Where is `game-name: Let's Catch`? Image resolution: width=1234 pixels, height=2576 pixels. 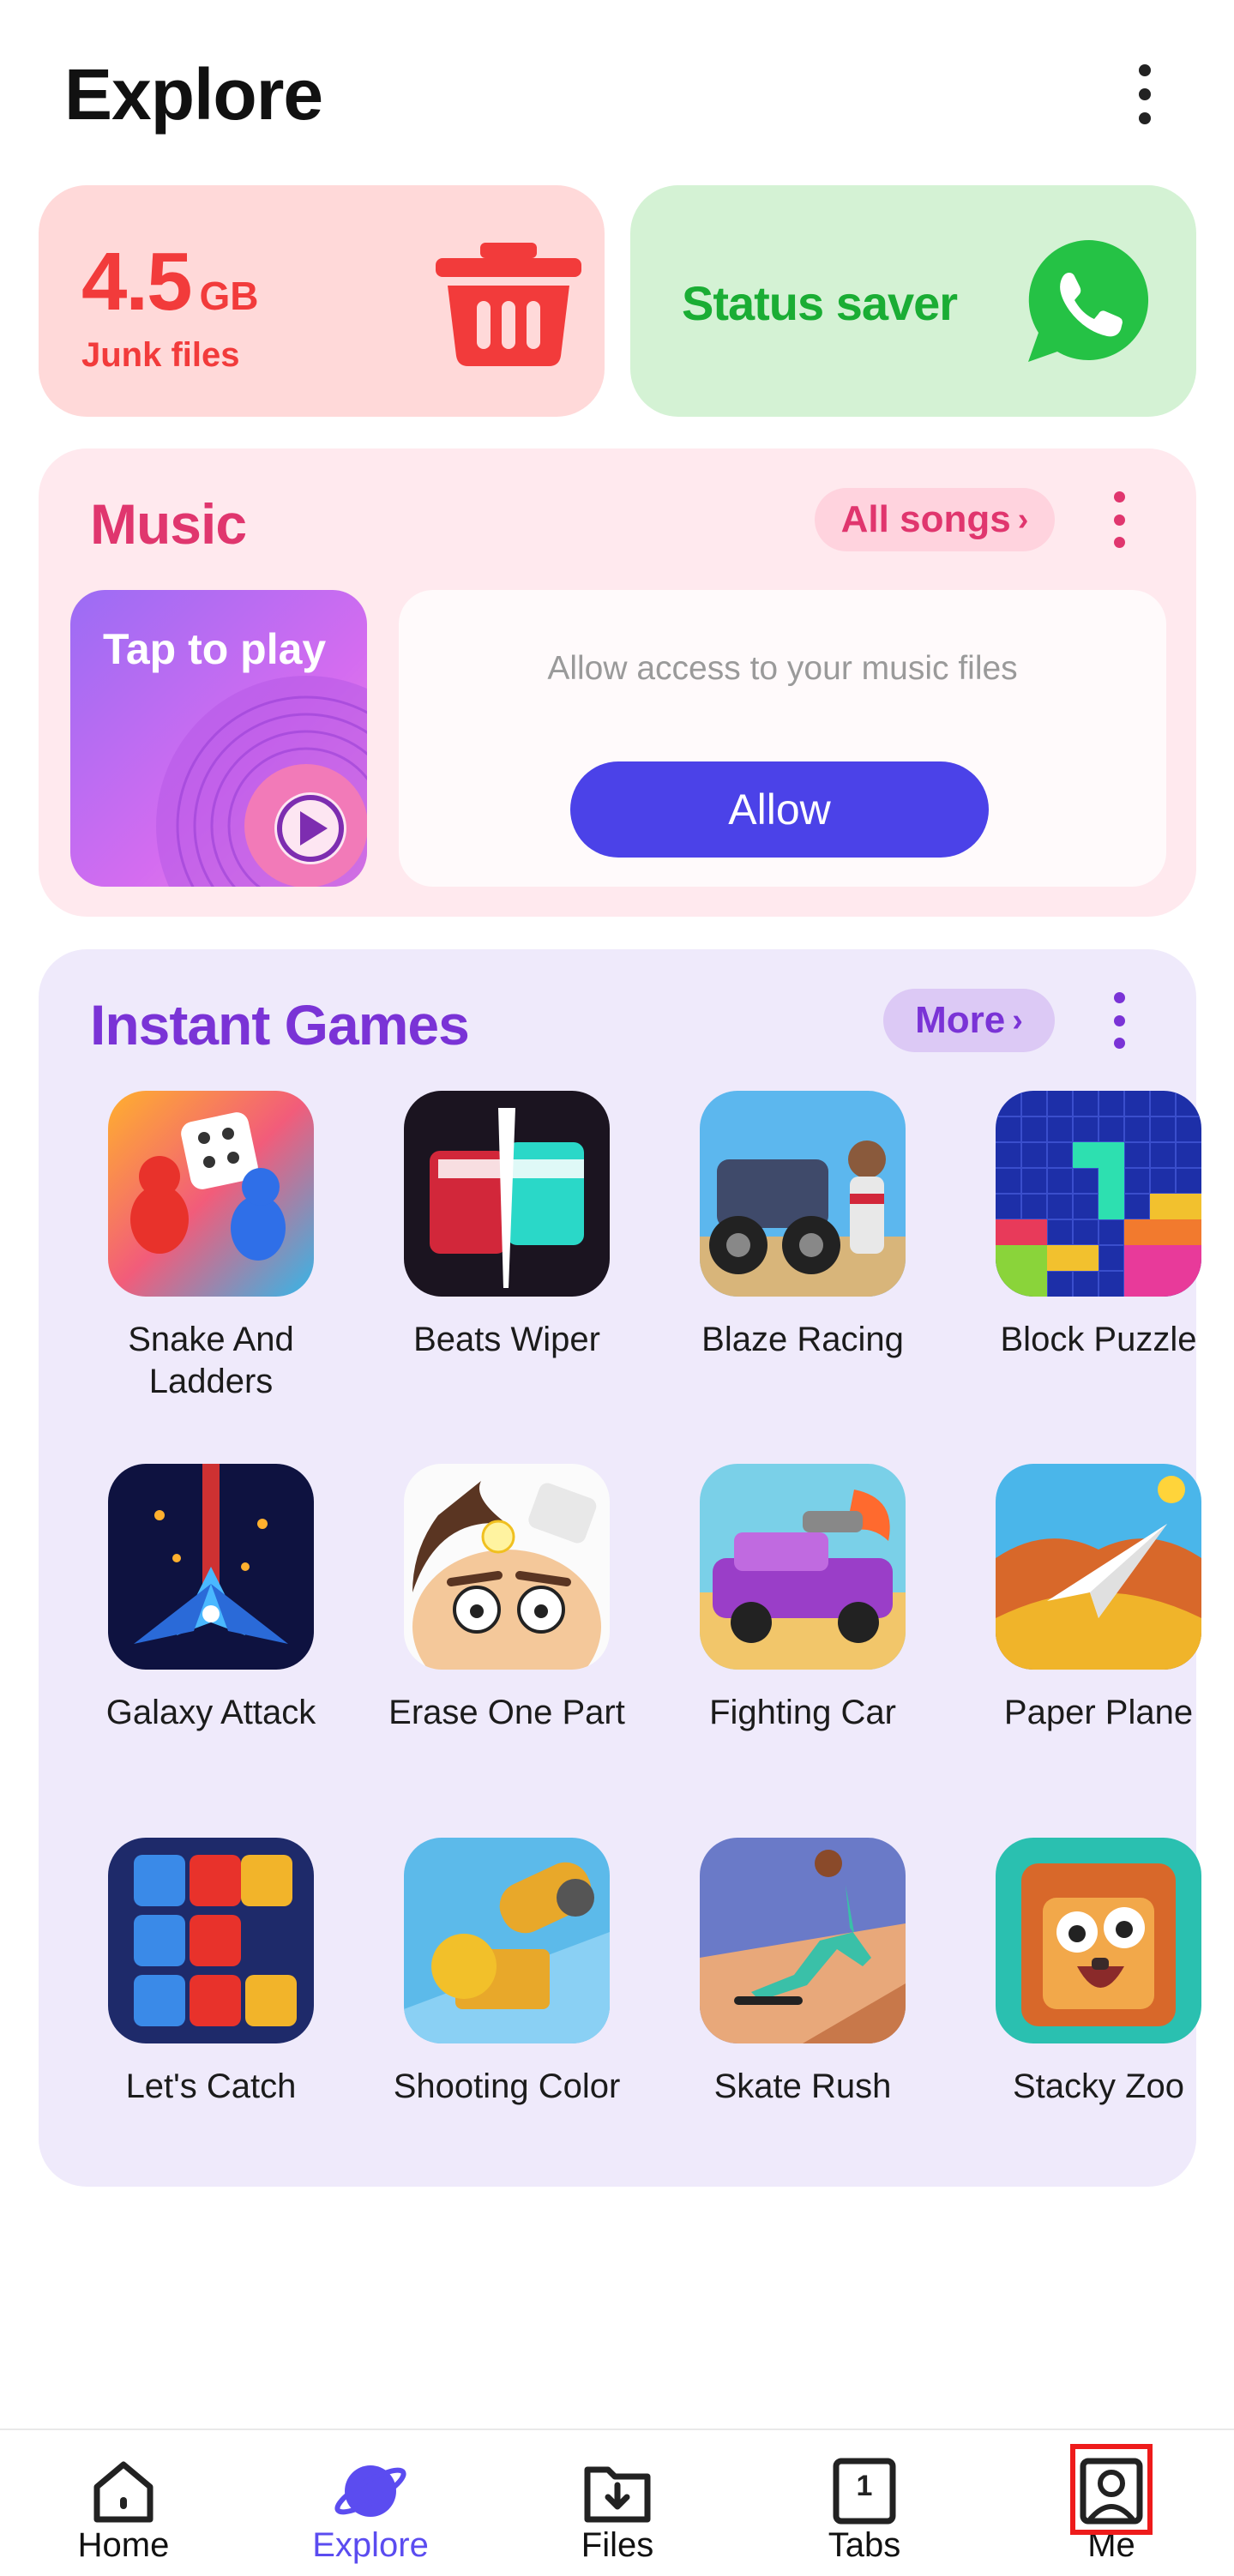
game-name: Let's Catch is located at coordinates (211, 2086).